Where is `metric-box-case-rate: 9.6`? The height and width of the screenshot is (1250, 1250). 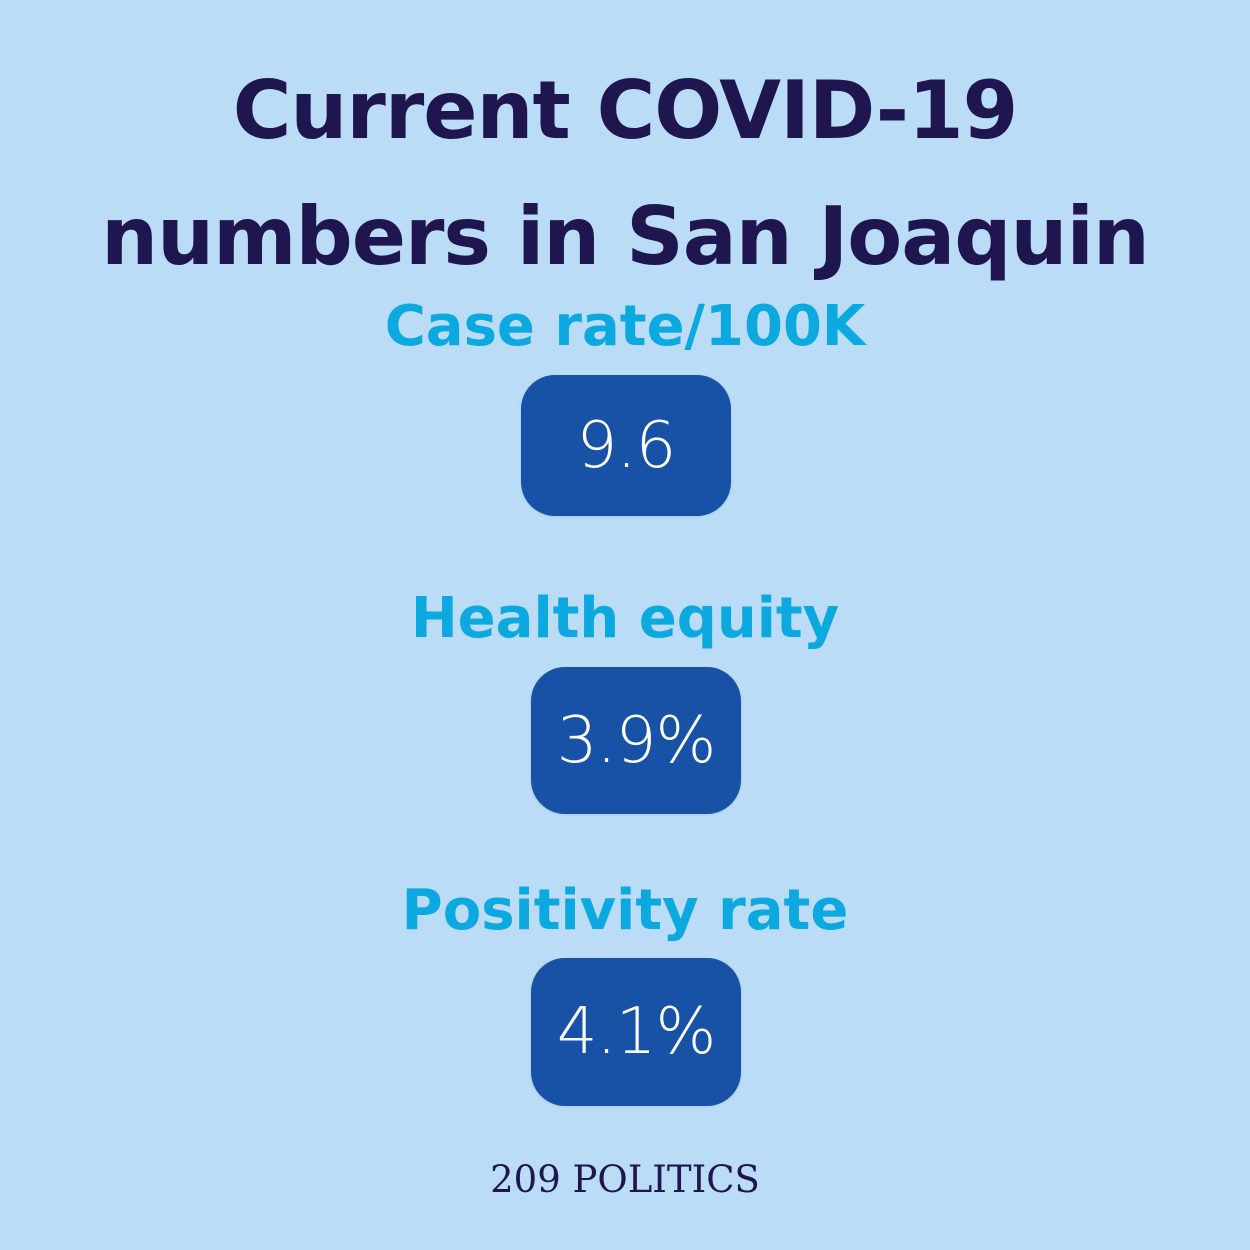
metric-box-case-rate: 9.6 is located at coordinates (626, 445).